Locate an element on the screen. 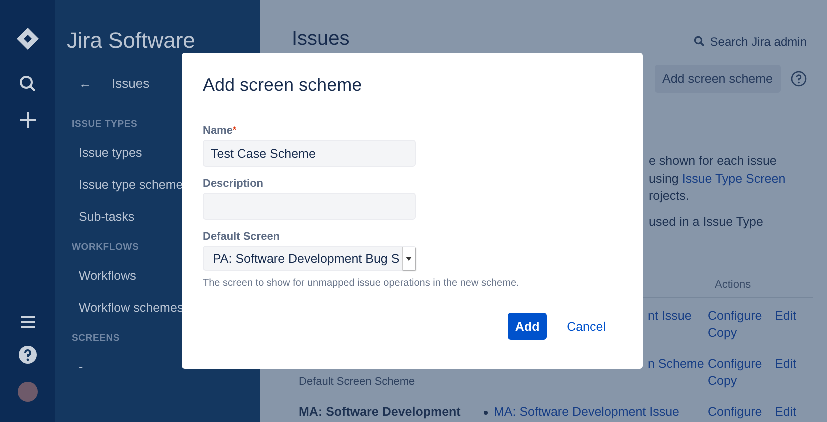  section-heading: WORKFLOWS is located at coordinates (106, 247).